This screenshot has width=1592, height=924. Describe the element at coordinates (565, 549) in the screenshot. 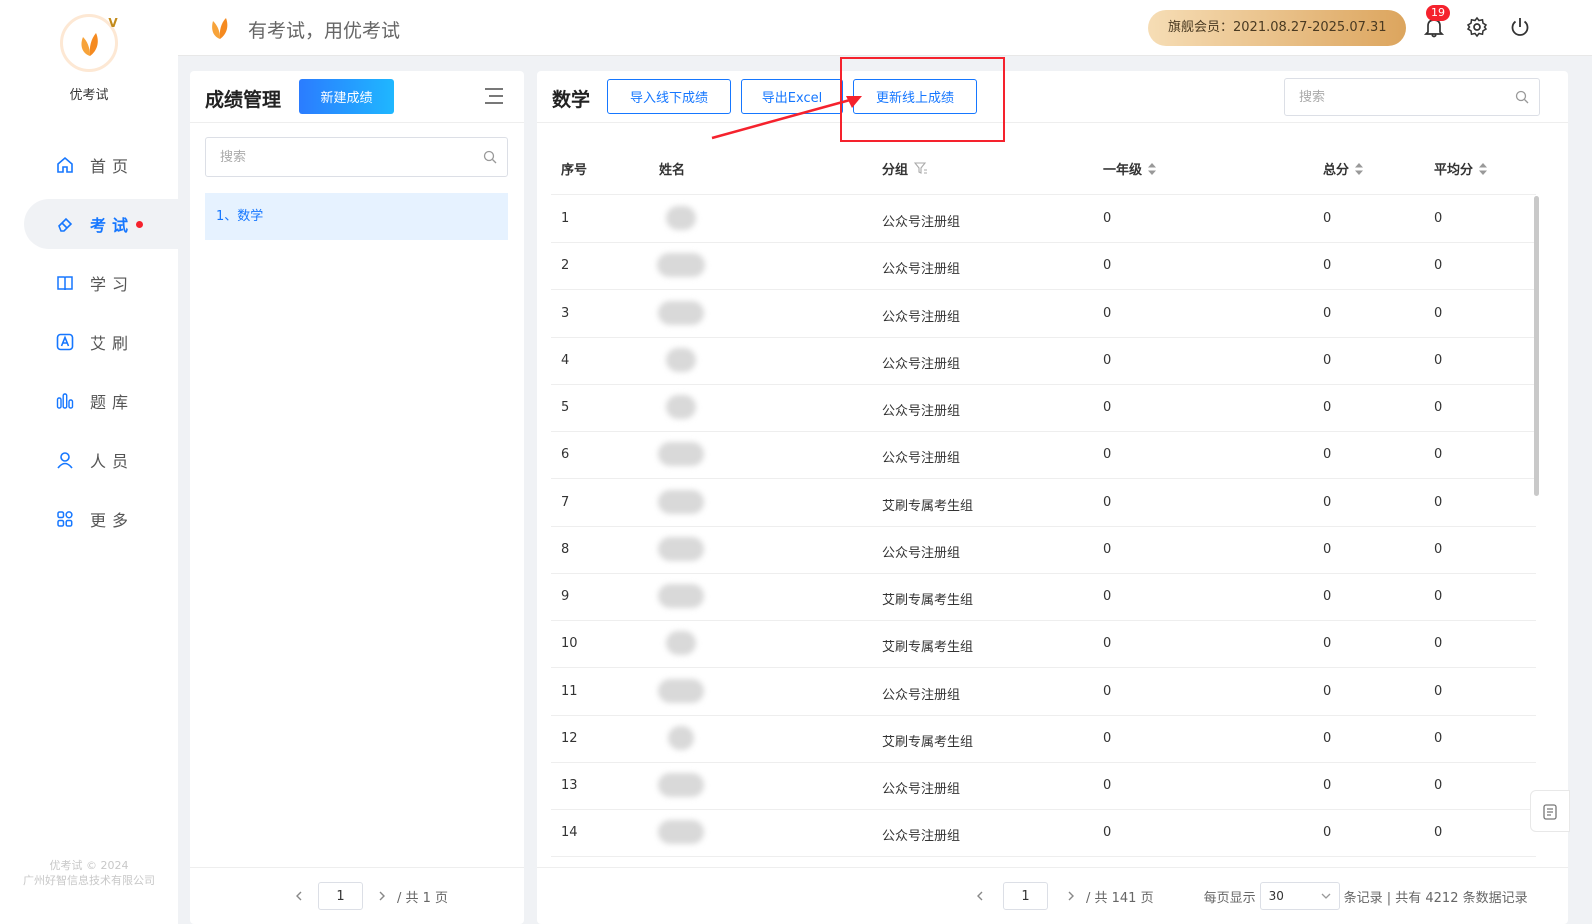

I see `cell-no: 8` at that location.